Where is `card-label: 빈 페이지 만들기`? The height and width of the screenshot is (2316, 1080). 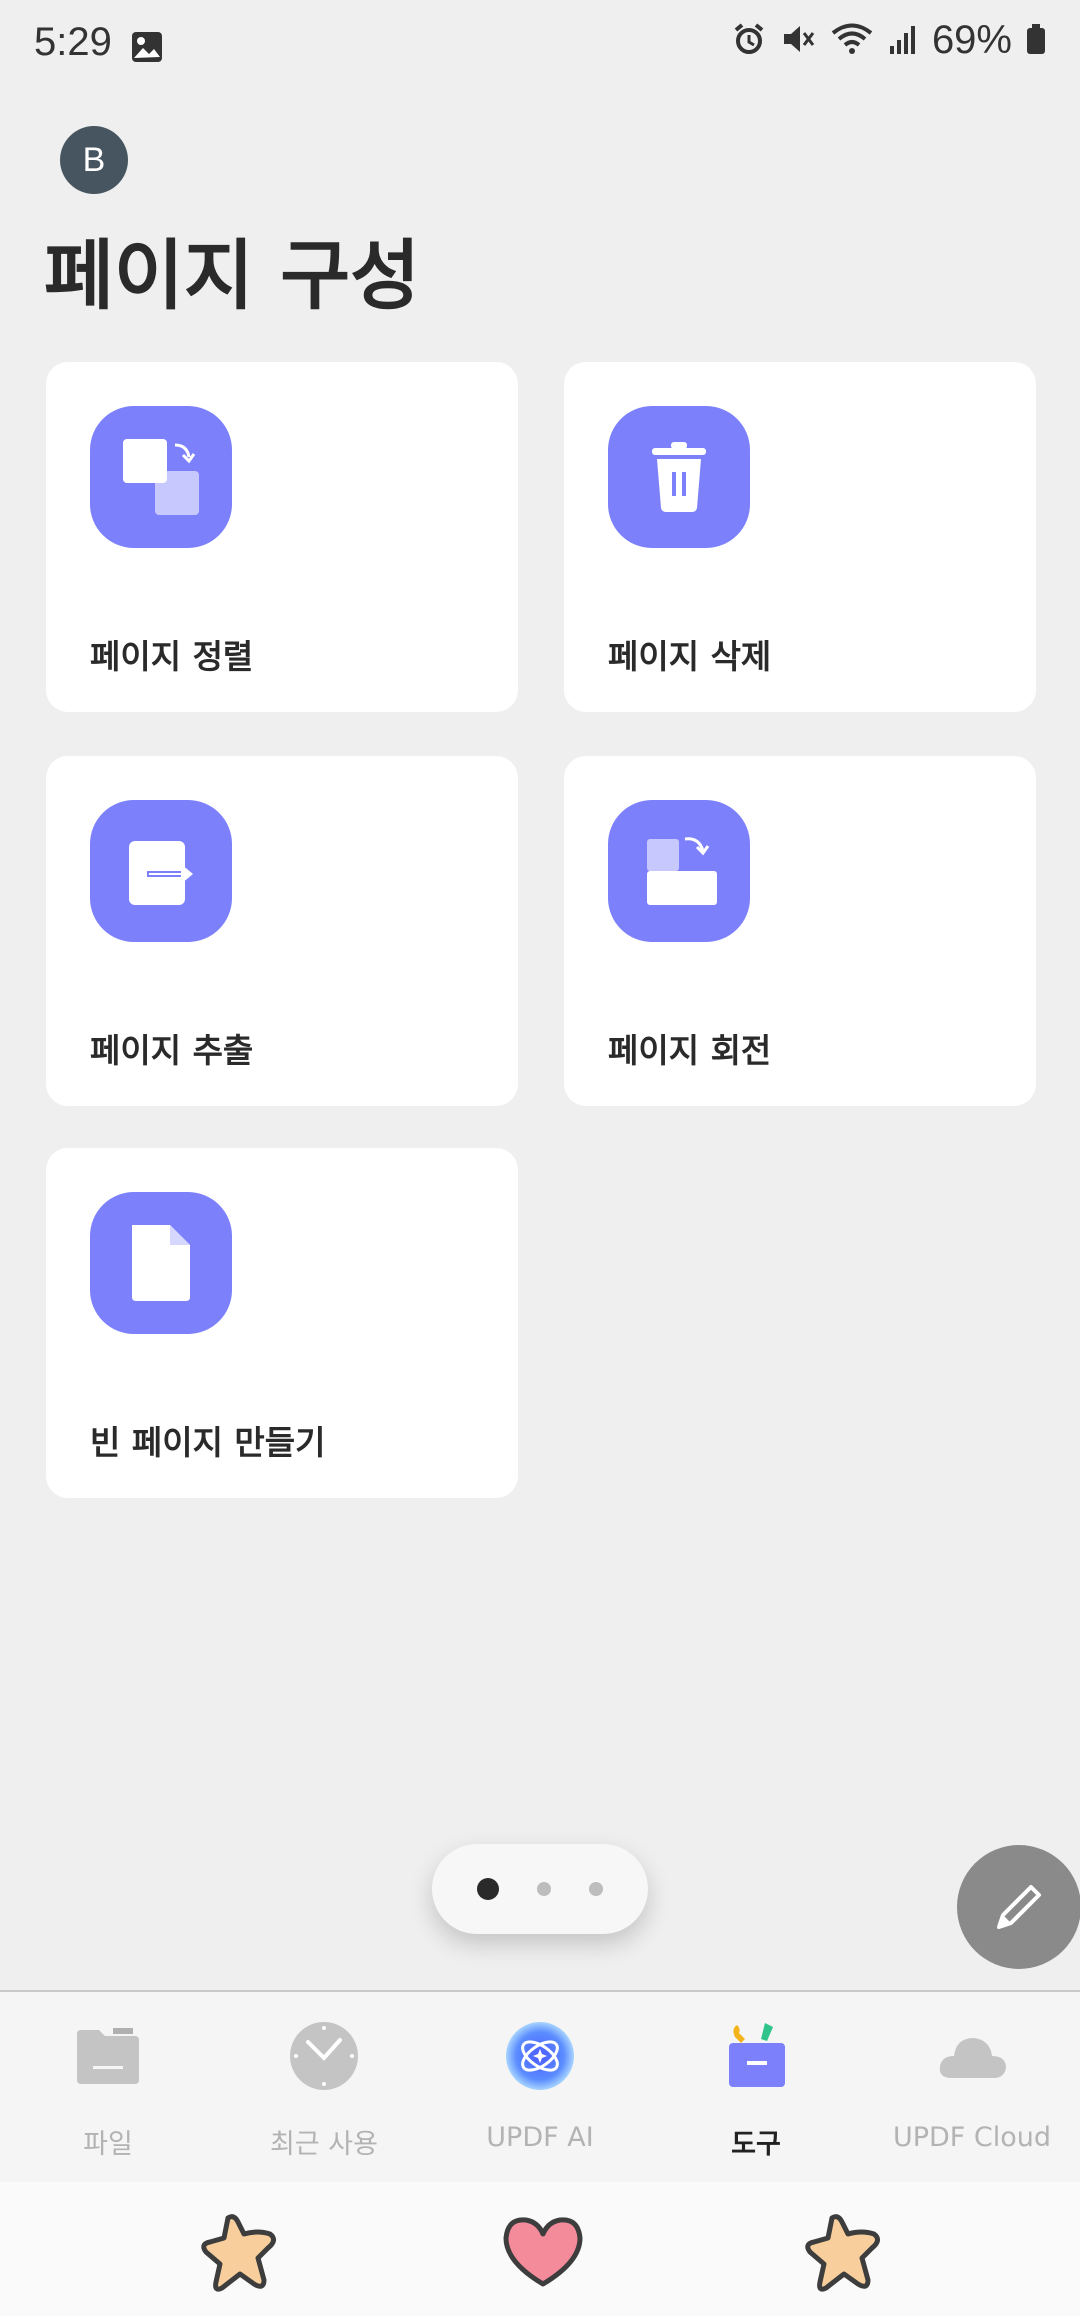 card-label: 빈 페이지 만들기 is located at coordinates (208, 1442).